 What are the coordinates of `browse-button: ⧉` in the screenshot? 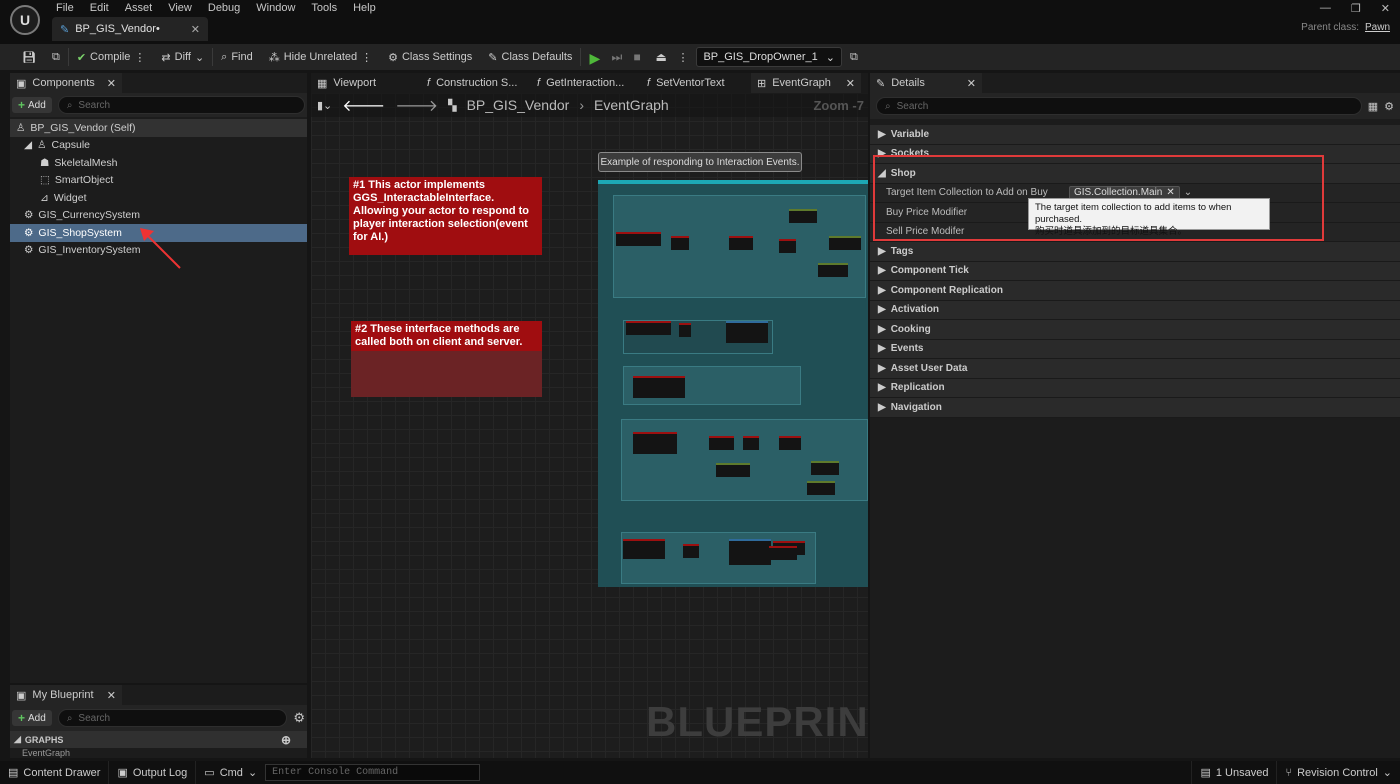 It's located at (56, 57).